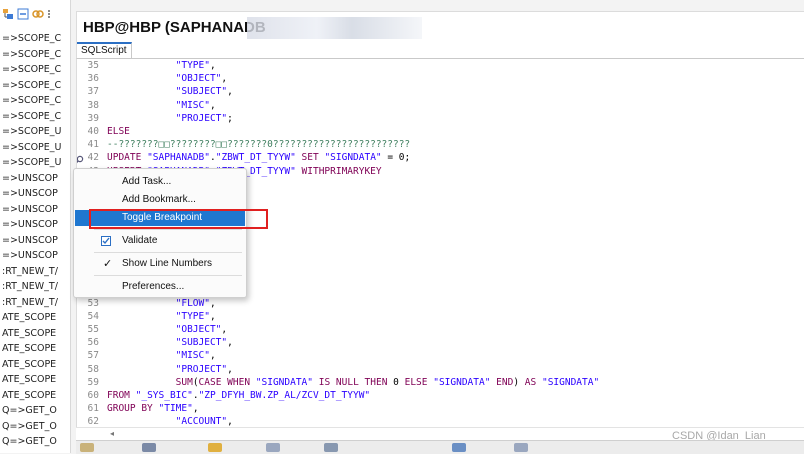 The width and height of the screenshot is (804, 454). What do you see at coordinates (440, 65) in the screenshot?
I see `code-line: 35 "TYPE",` at bounding box center [440, 65].